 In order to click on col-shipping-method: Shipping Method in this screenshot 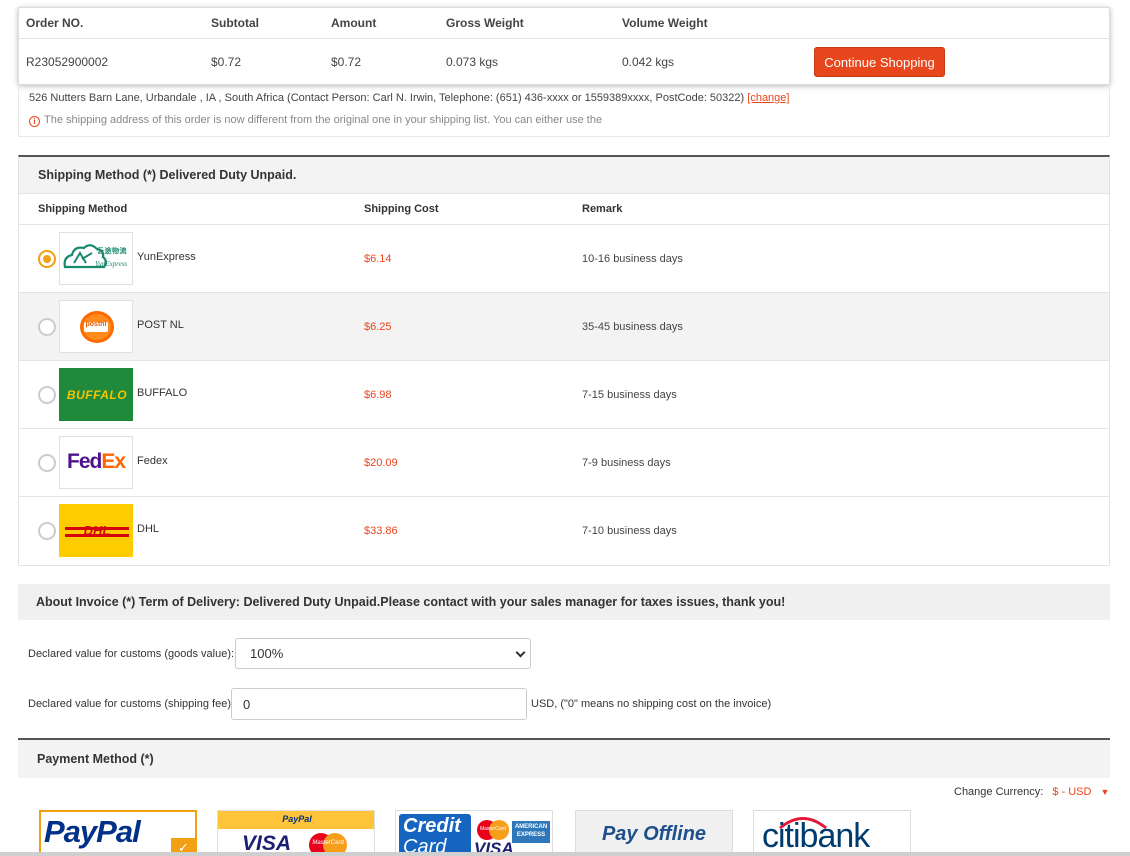, I will do `click(83, 209)`.